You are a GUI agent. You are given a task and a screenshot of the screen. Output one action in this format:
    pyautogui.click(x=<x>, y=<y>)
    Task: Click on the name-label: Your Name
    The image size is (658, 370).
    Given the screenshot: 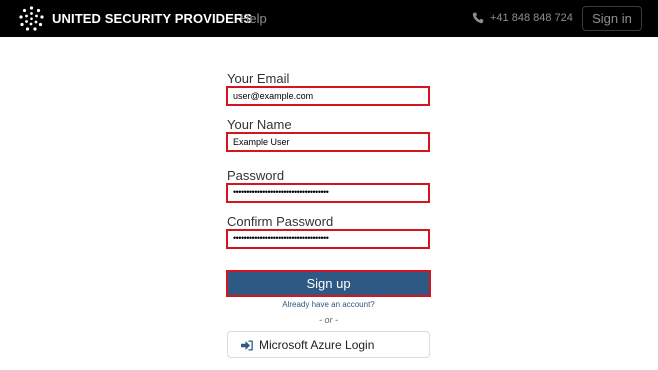 What is the action you would take?
    pyautogui.click(x=259, y=124)
    